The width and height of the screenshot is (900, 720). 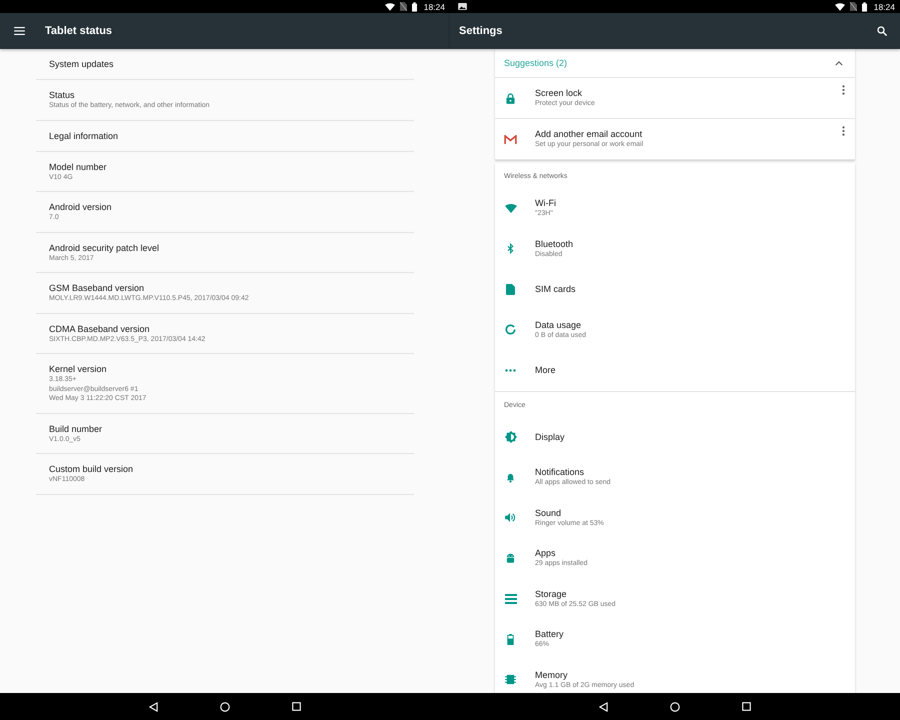 What do you see at coordinates (462, 6) in the screenshot?
I see `image-icon` at bounding box center [462, 6].